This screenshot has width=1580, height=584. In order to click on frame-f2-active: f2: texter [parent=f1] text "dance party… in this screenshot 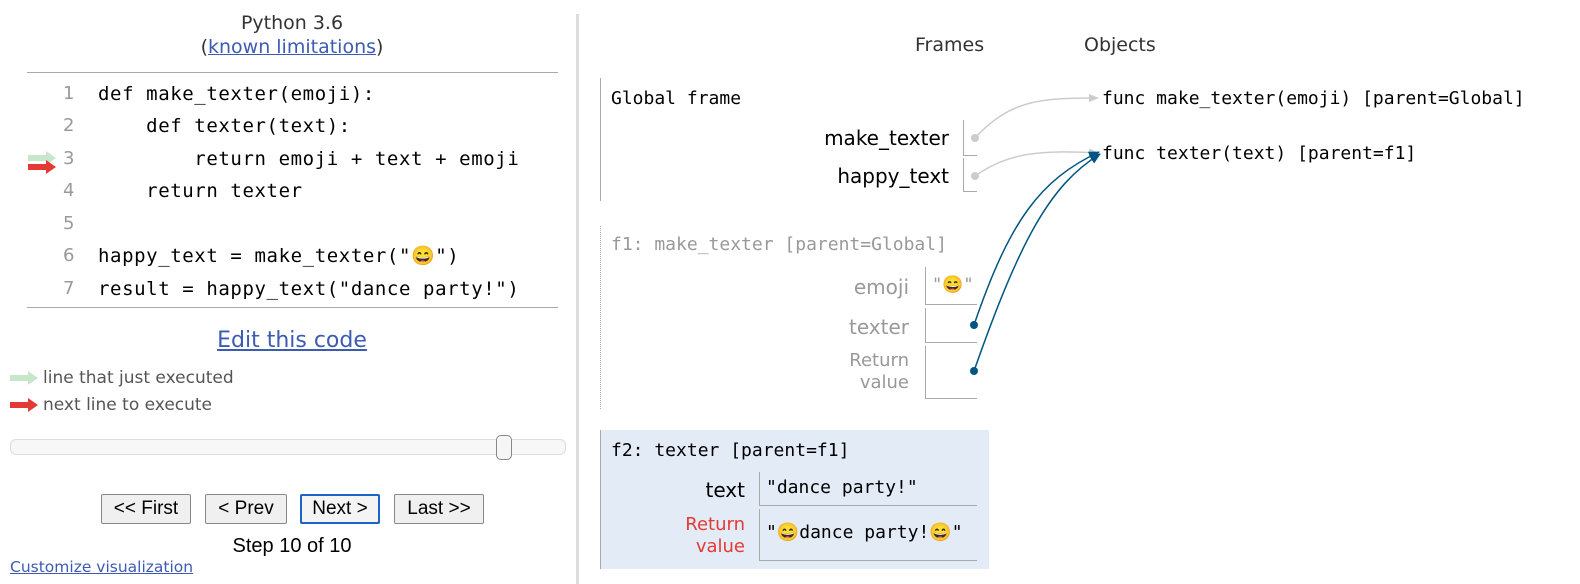, I will do `click(794, 499)`.